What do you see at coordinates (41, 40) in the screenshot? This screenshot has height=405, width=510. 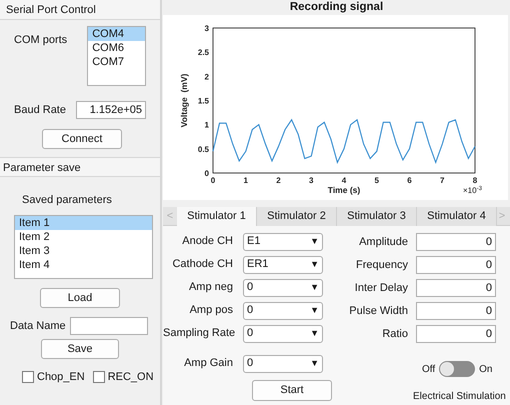 I see `field-label: COM ports` at bounding box center [41, 40].